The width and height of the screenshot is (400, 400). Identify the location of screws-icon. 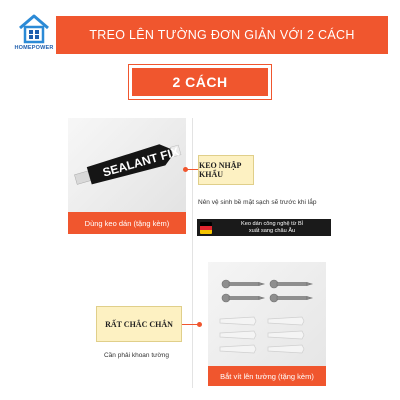
(266, 316).